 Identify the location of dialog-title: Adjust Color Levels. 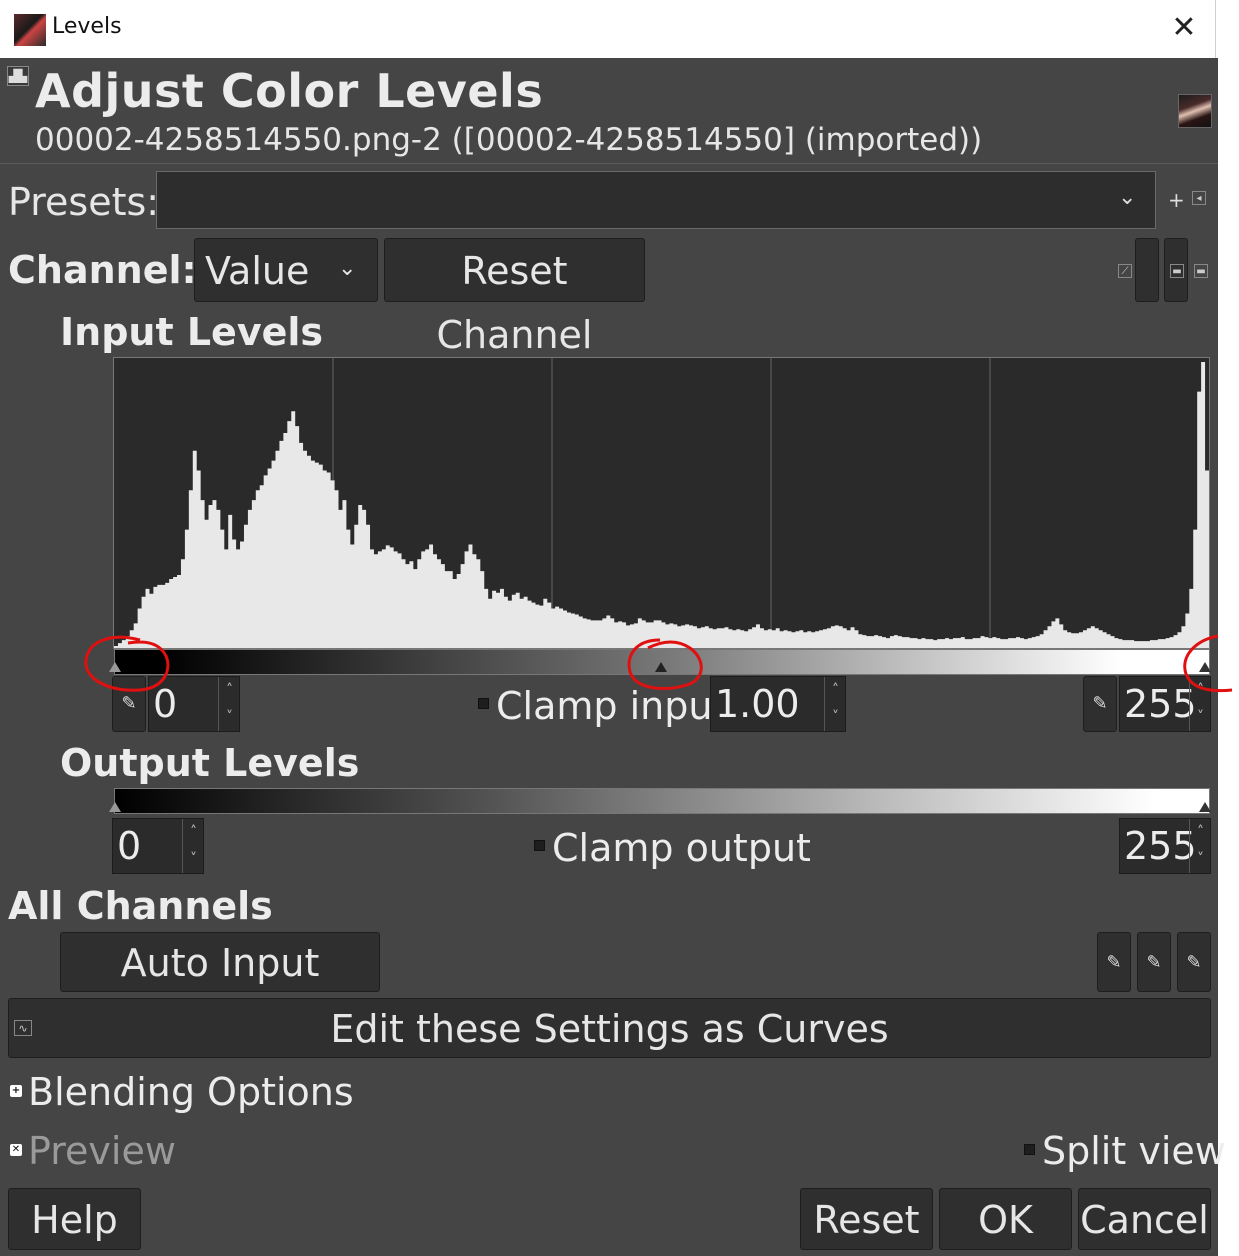
(289, 91).